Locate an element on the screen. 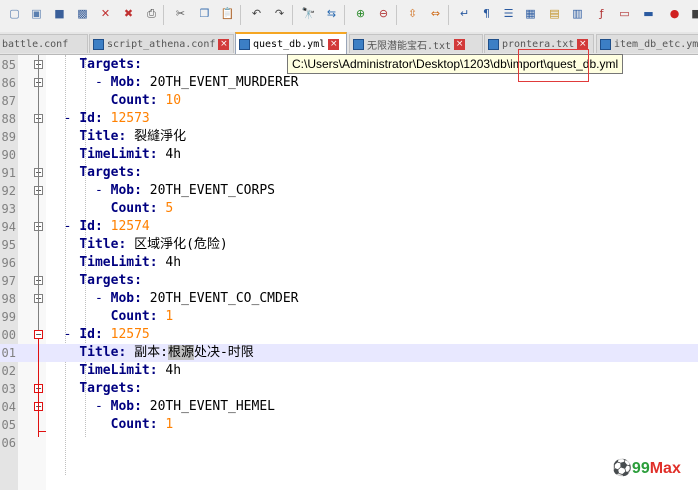 The width and height of the screenshot is (698, 490). stop-record-icon: ■ is located at coordinates (693, 13).